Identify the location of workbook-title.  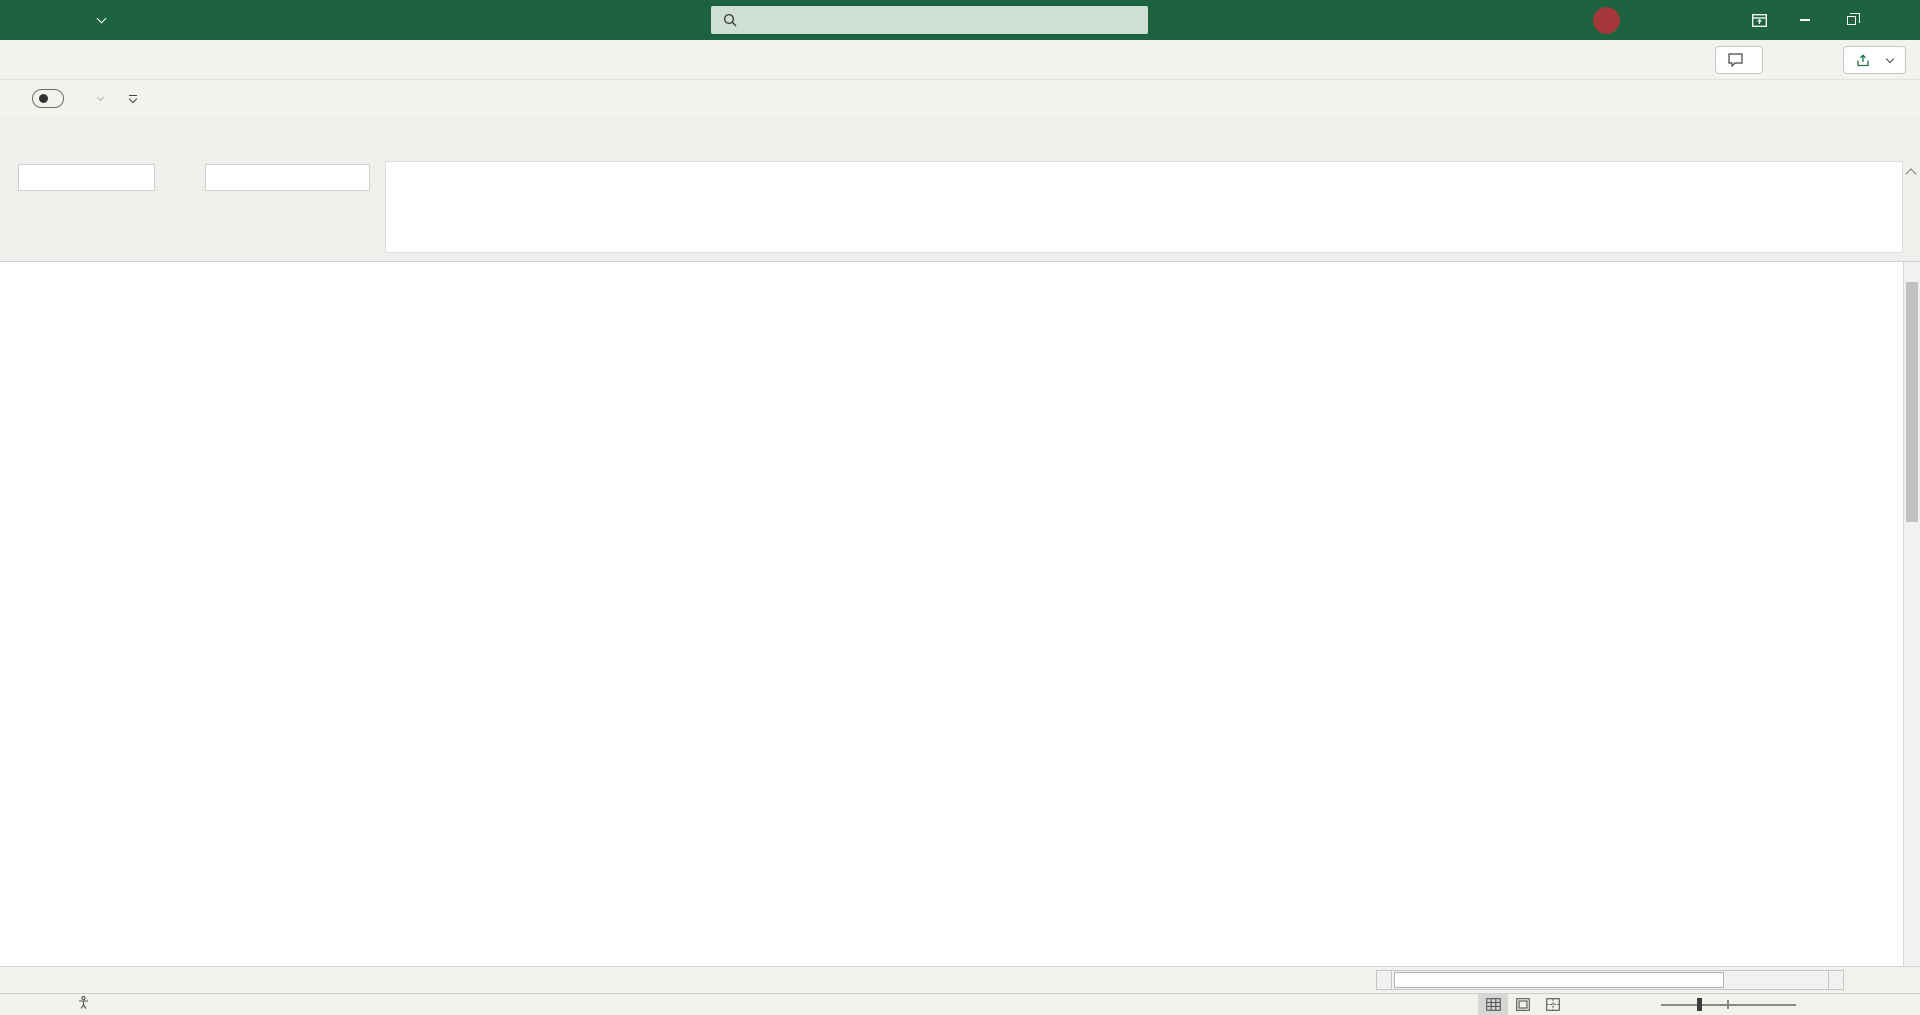
(97, 20).